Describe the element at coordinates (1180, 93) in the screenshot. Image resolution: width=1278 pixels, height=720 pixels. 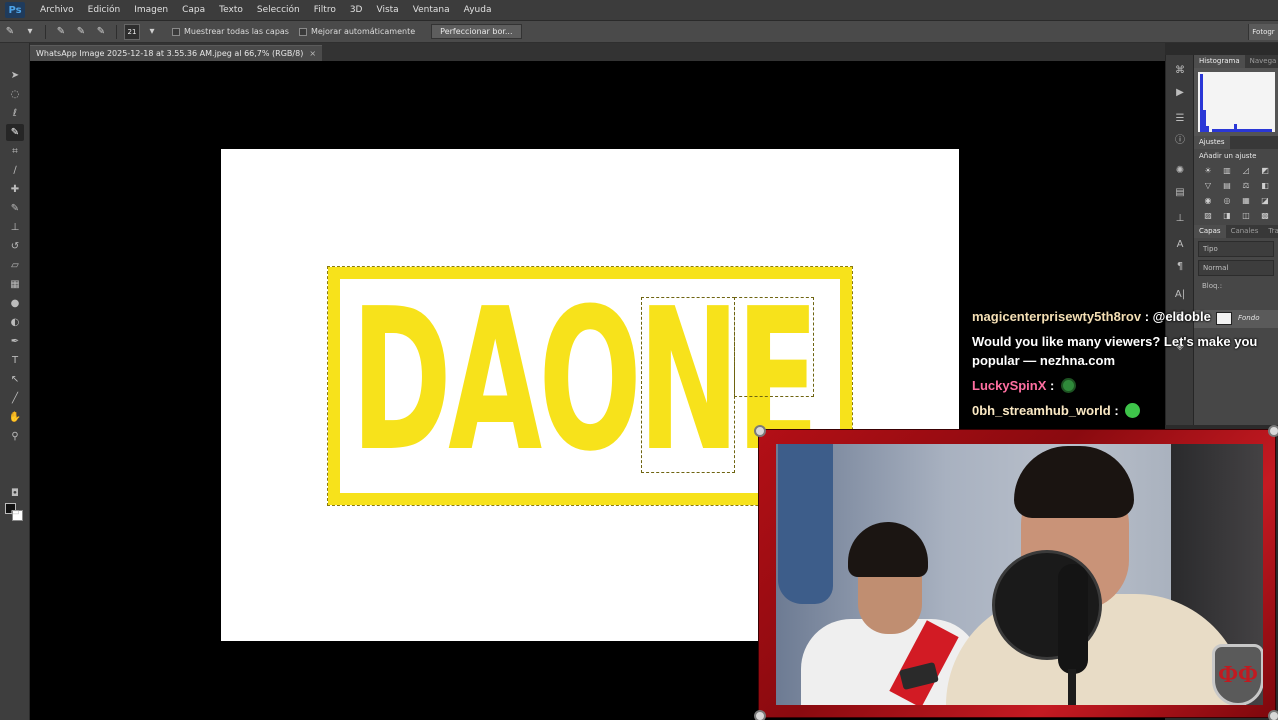
I see `actions-panel-icon: ▶` at that location.